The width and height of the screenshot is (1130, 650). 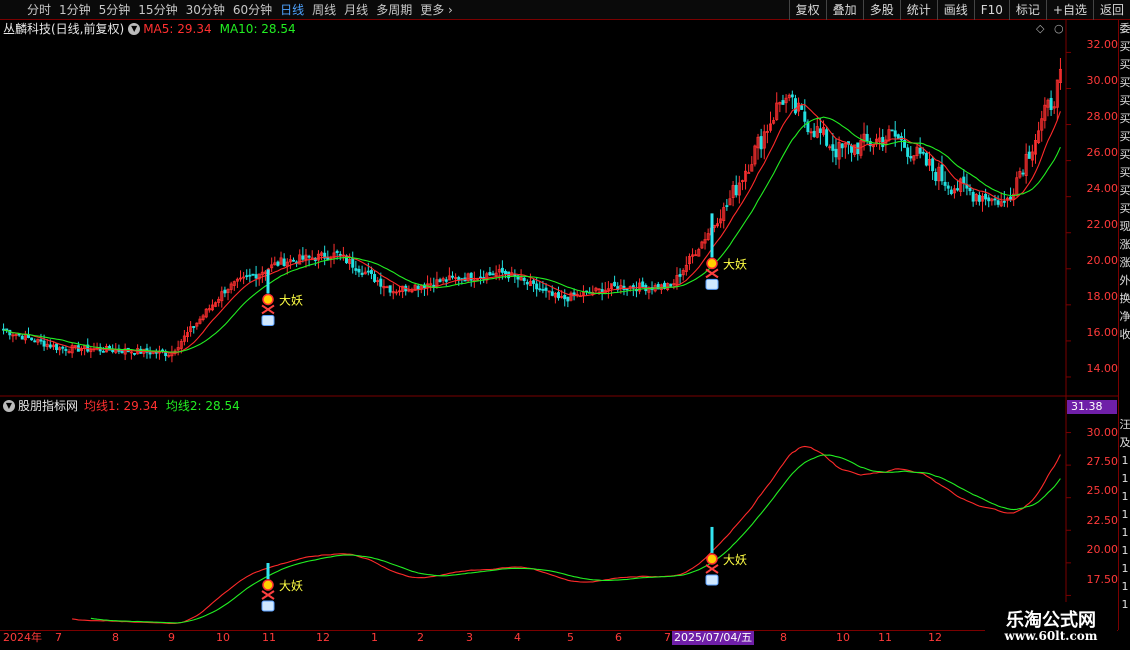 I want to click on date-label: 9, so click(x=171, y=637).